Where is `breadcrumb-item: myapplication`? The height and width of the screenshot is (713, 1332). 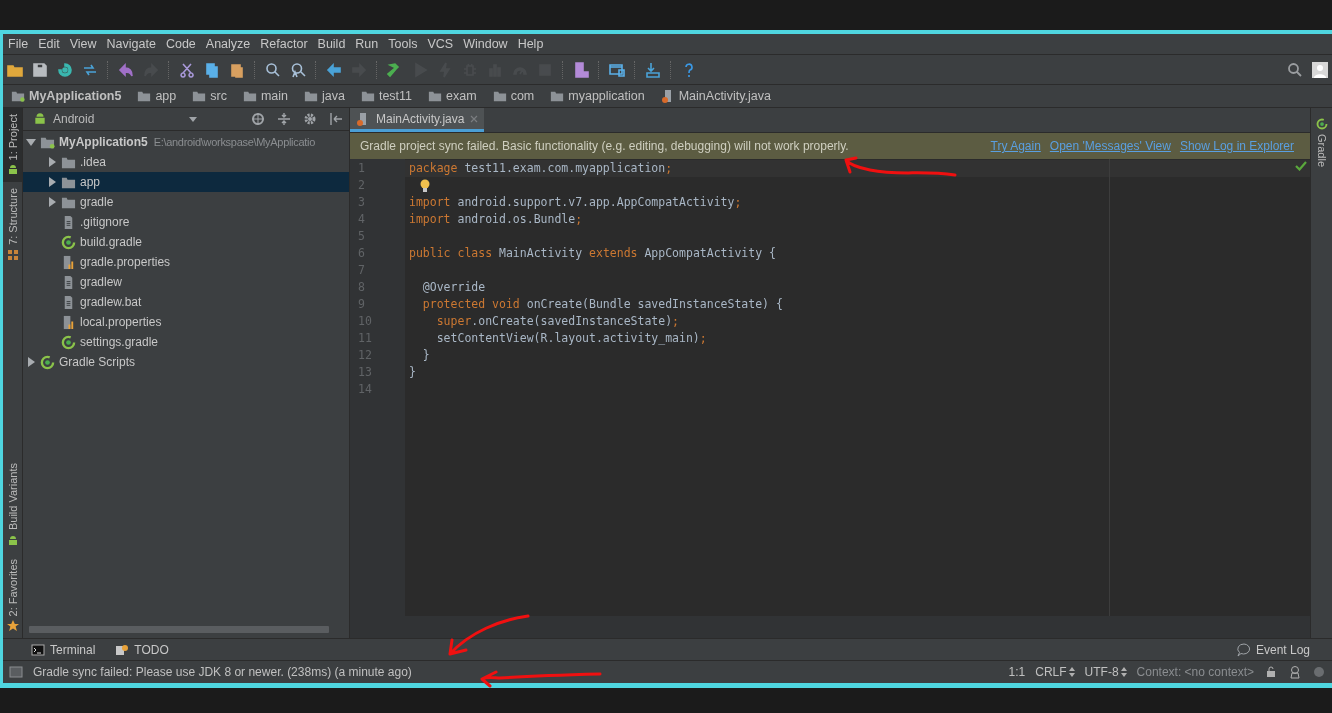
breadcrumb-item: myapplication is located at coordinates (604, 96).